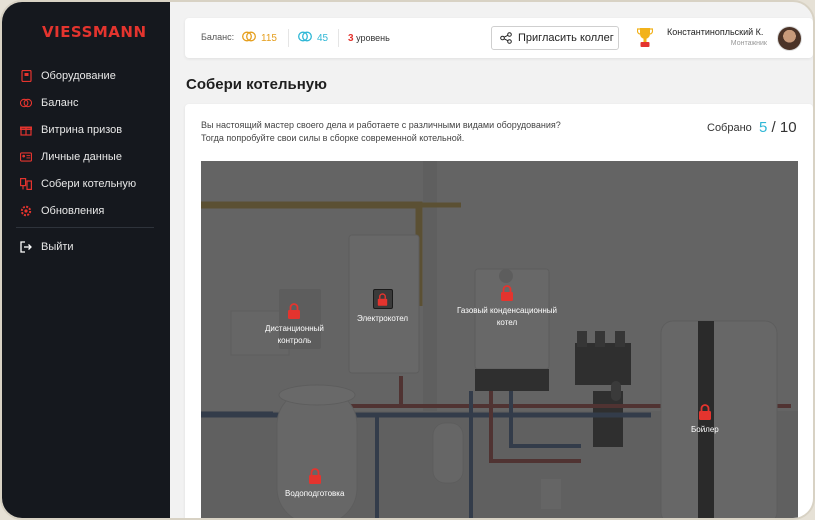 This screenshot has width=815, height=520. Describe the element at coordinates (86, 102) in the screenshot. I see `sidebar-item-balance: Баланс` at that location.